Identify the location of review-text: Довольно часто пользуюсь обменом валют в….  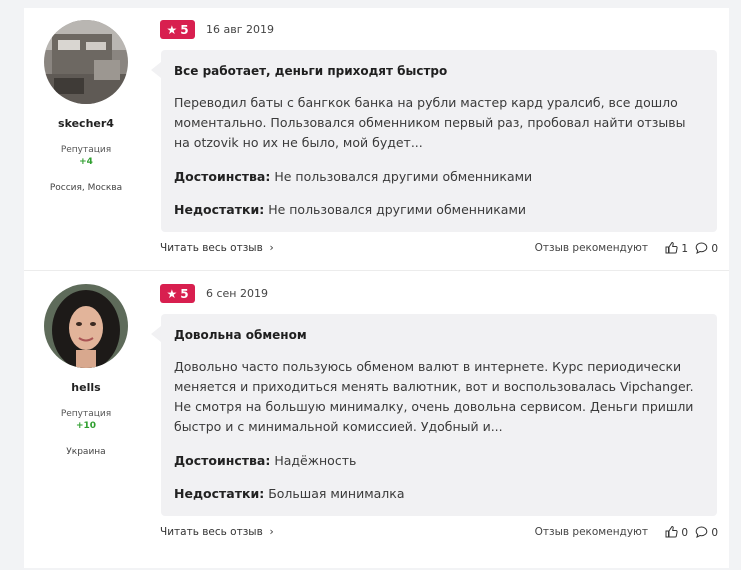
(434, 396).